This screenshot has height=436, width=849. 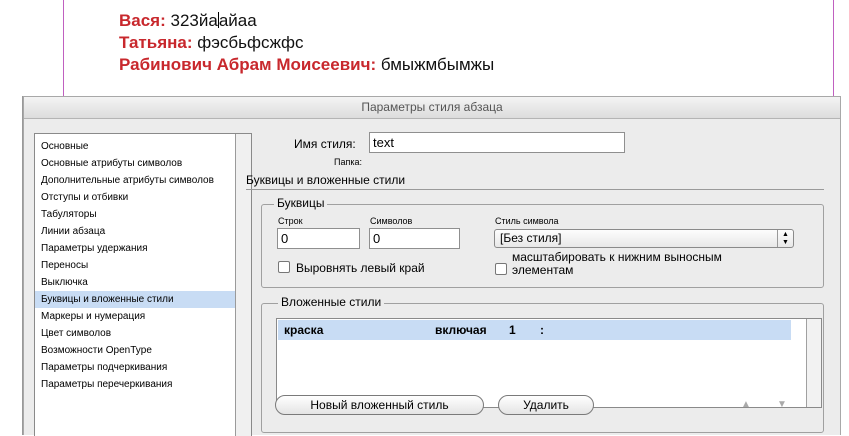 I want to click on speaker-name: Татьяна:, so click(x=156, y=42).